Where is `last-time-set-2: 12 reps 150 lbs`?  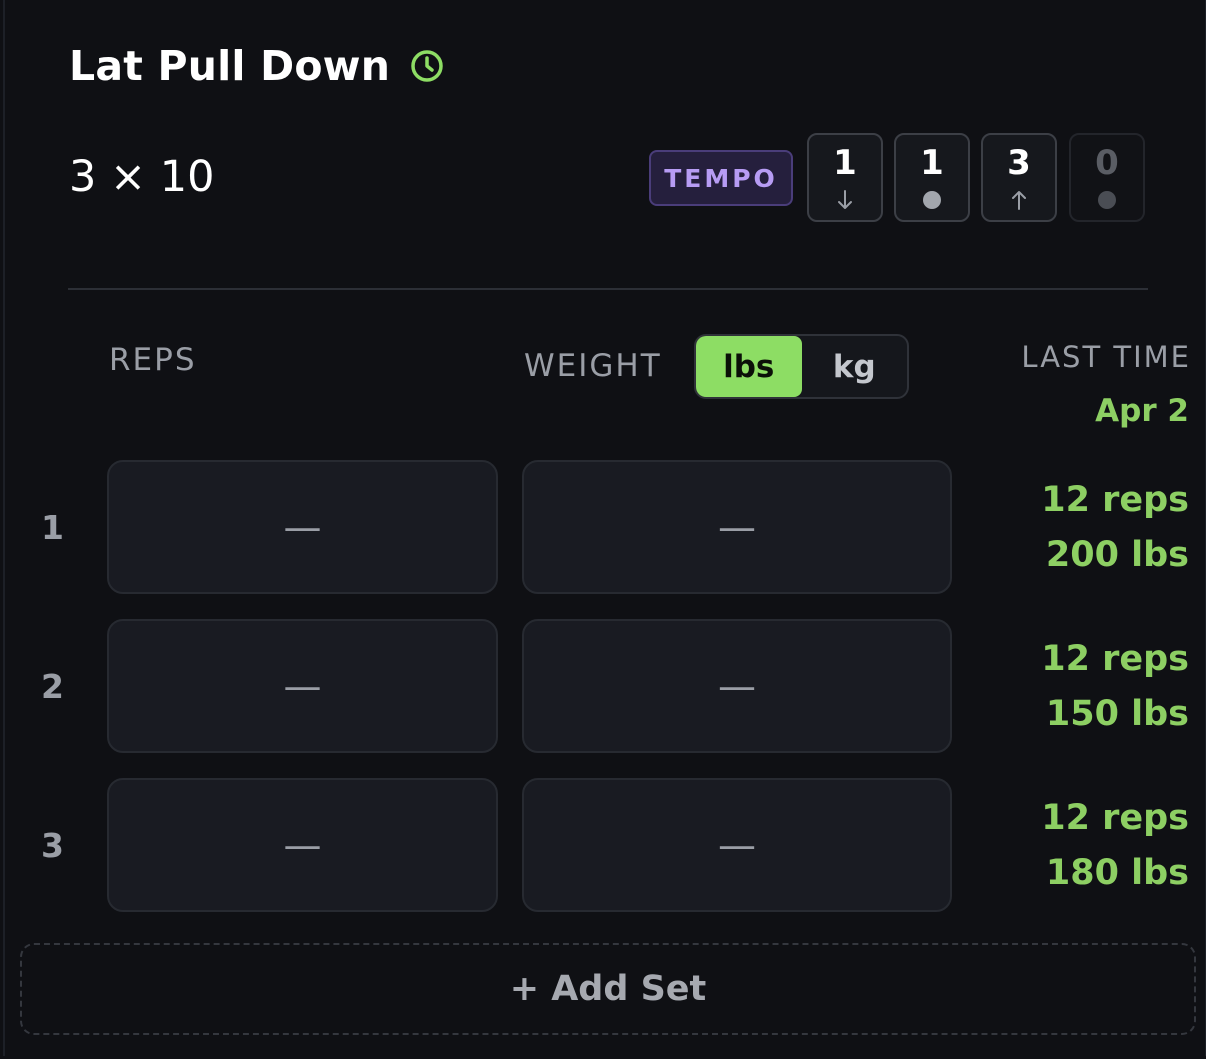 last-time-set-2: 12 reps 150 lbs is located at coordinates (1115, 687).